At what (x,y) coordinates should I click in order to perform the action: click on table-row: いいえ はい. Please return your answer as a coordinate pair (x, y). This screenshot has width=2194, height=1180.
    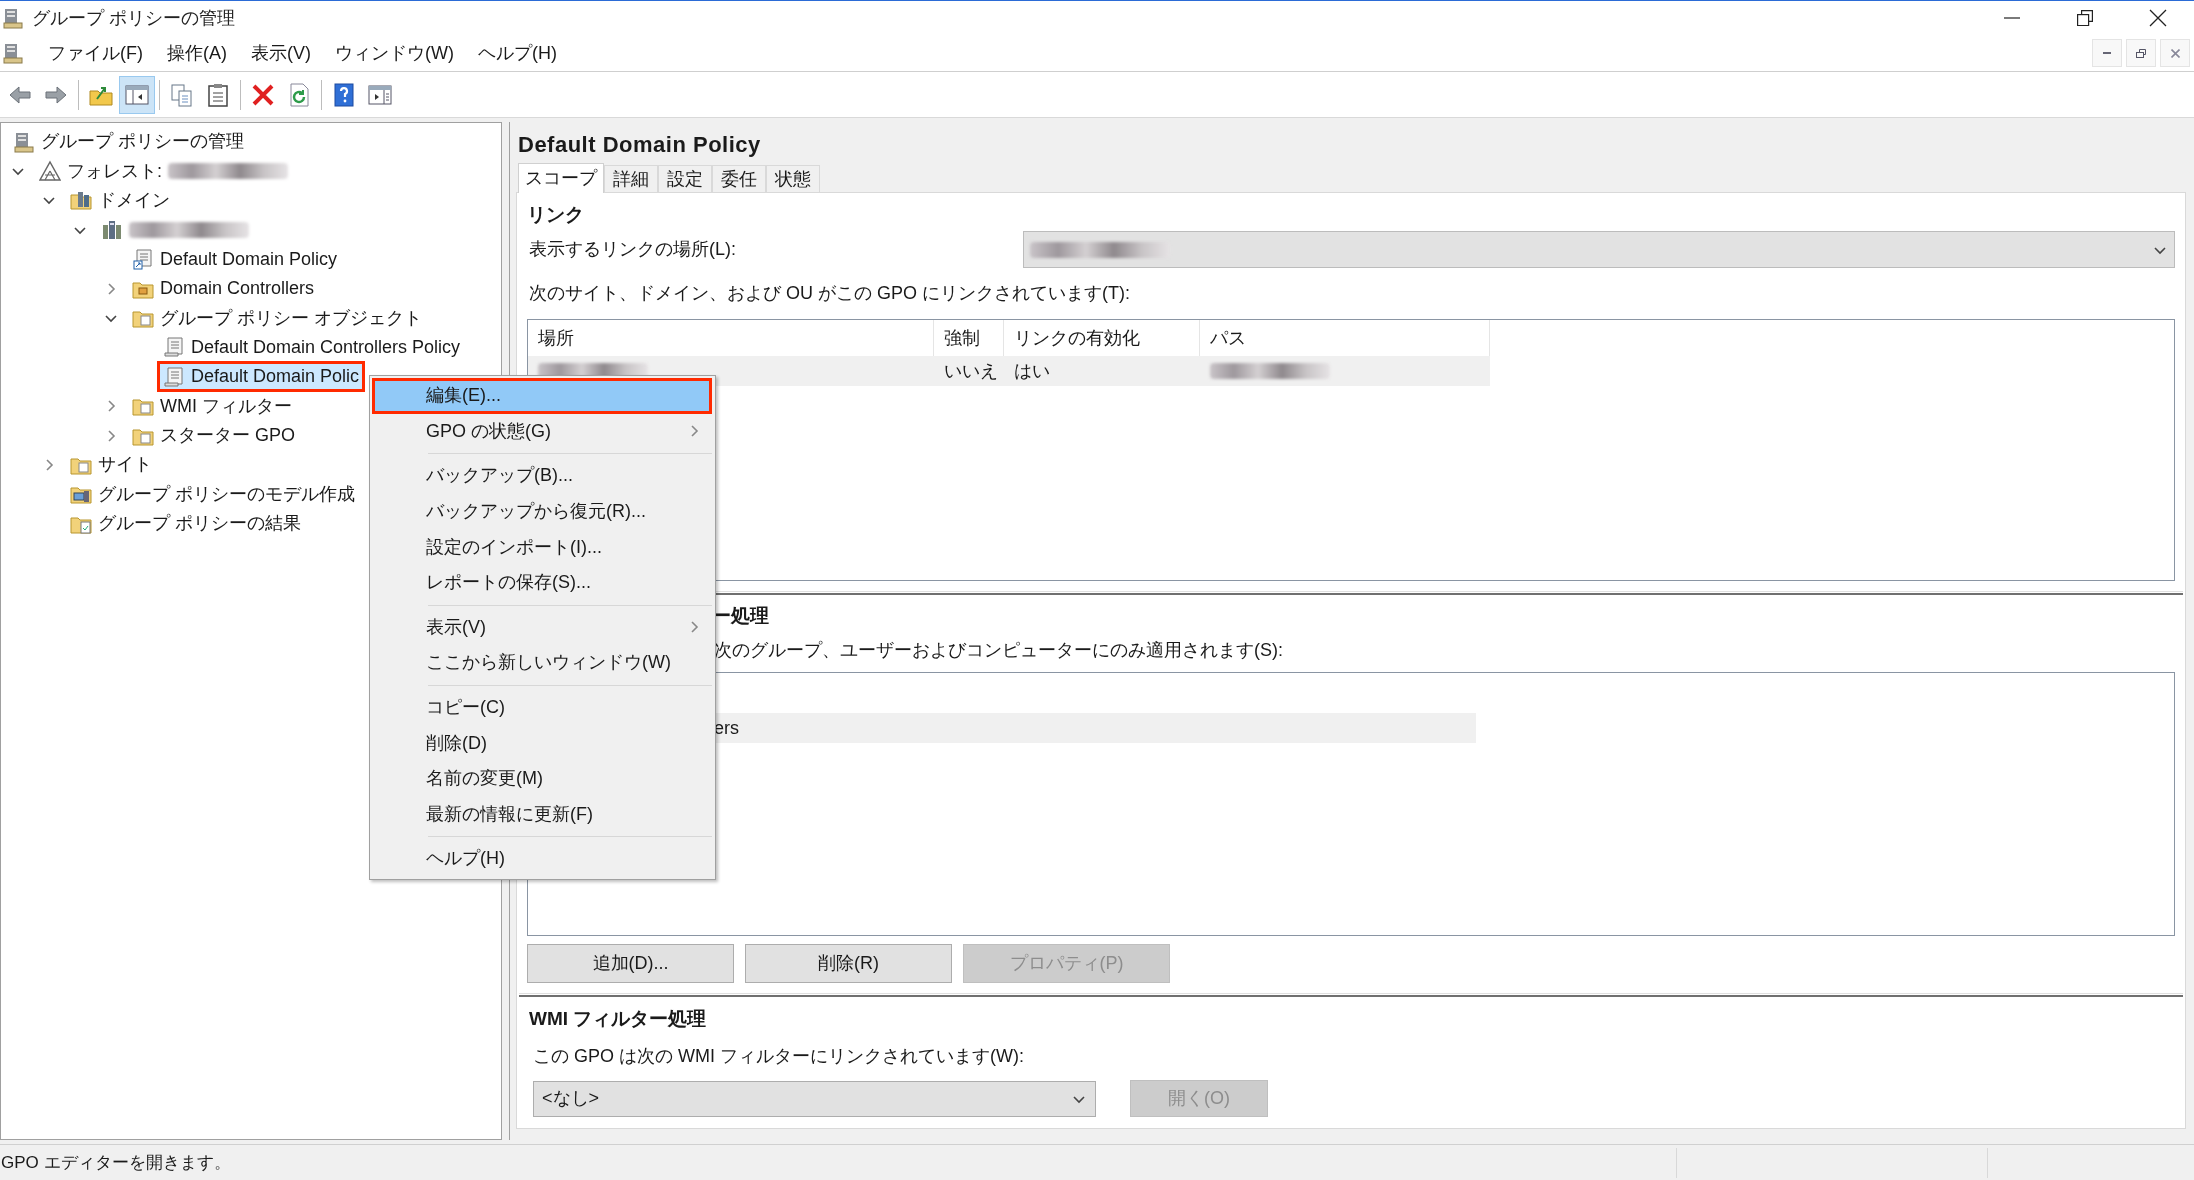
    Looking at the image, I should click on (1009, 371).